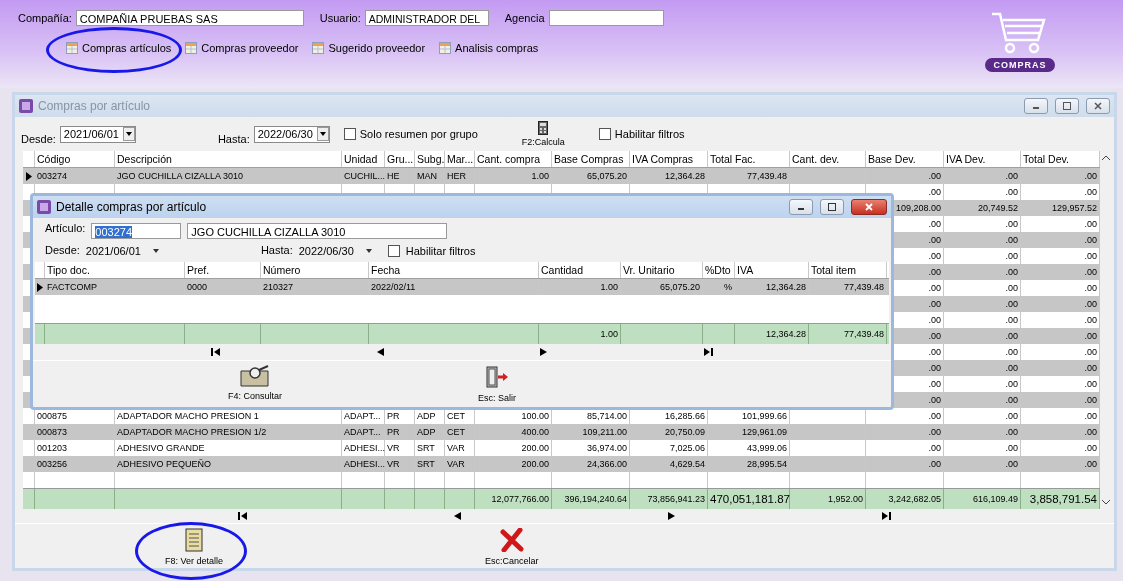 The image size is (1123, 581). Describe the element at coordinates (189, 18) in the screenshot. I see `company-field: COMPAÑIA PRUEBAS SAS` at that location.